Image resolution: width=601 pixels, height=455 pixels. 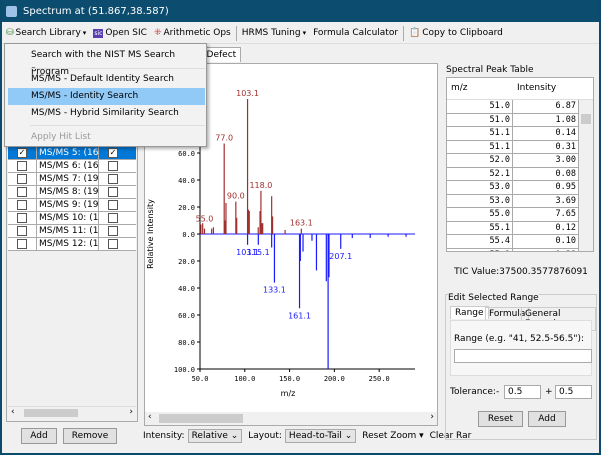 I want to click on include-checkbox: ✓, so click(x=22, y=153).